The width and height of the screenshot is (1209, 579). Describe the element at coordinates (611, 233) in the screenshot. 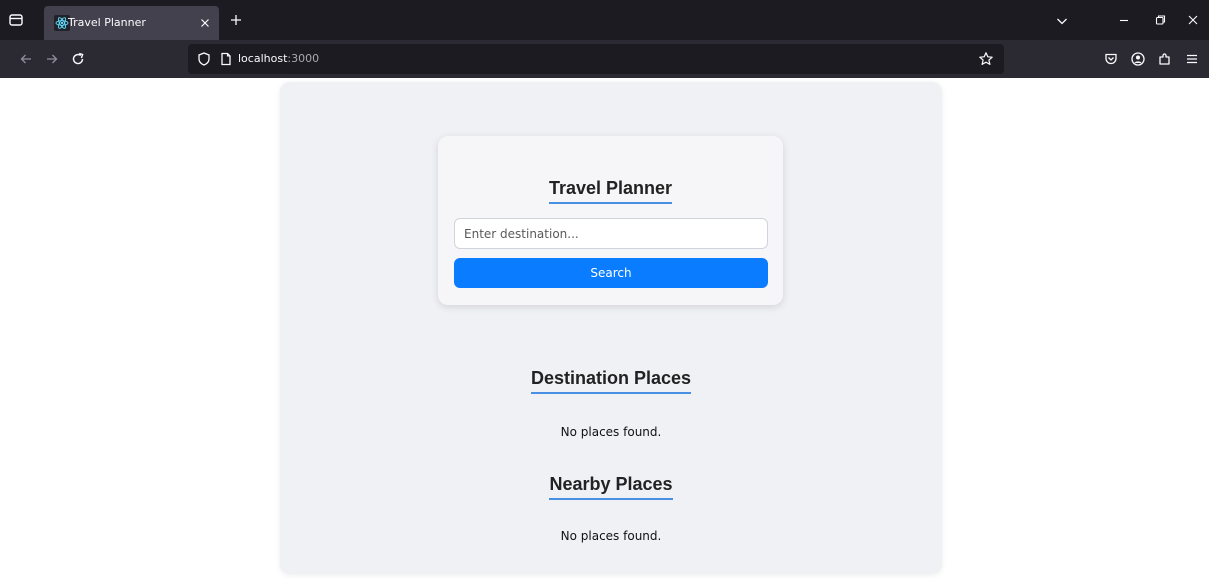

I see `destination-input` at that location.